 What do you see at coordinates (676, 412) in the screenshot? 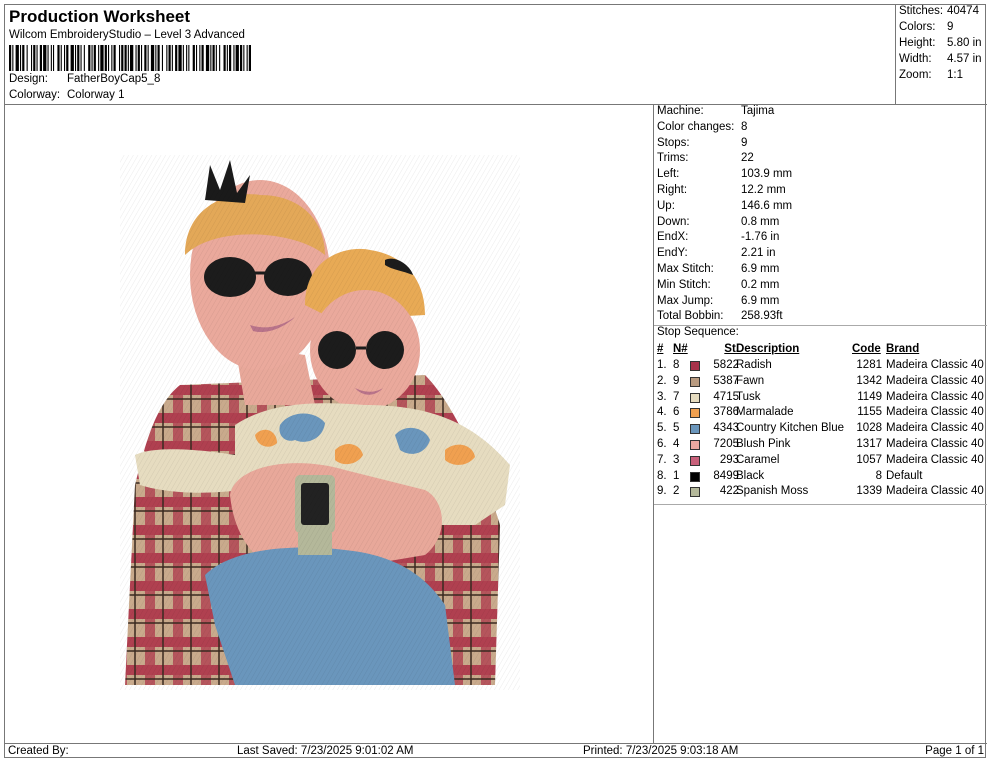
I see `needle-num: 6` at bounding box center [676, 412].